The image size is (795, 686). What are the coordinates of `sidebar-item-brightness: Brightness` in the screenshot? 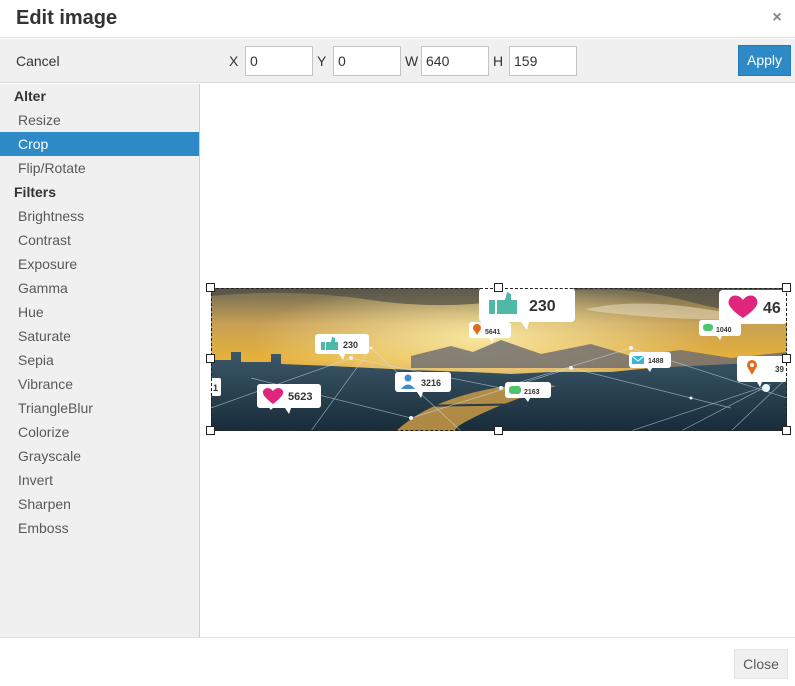 It's located at (99, 216).